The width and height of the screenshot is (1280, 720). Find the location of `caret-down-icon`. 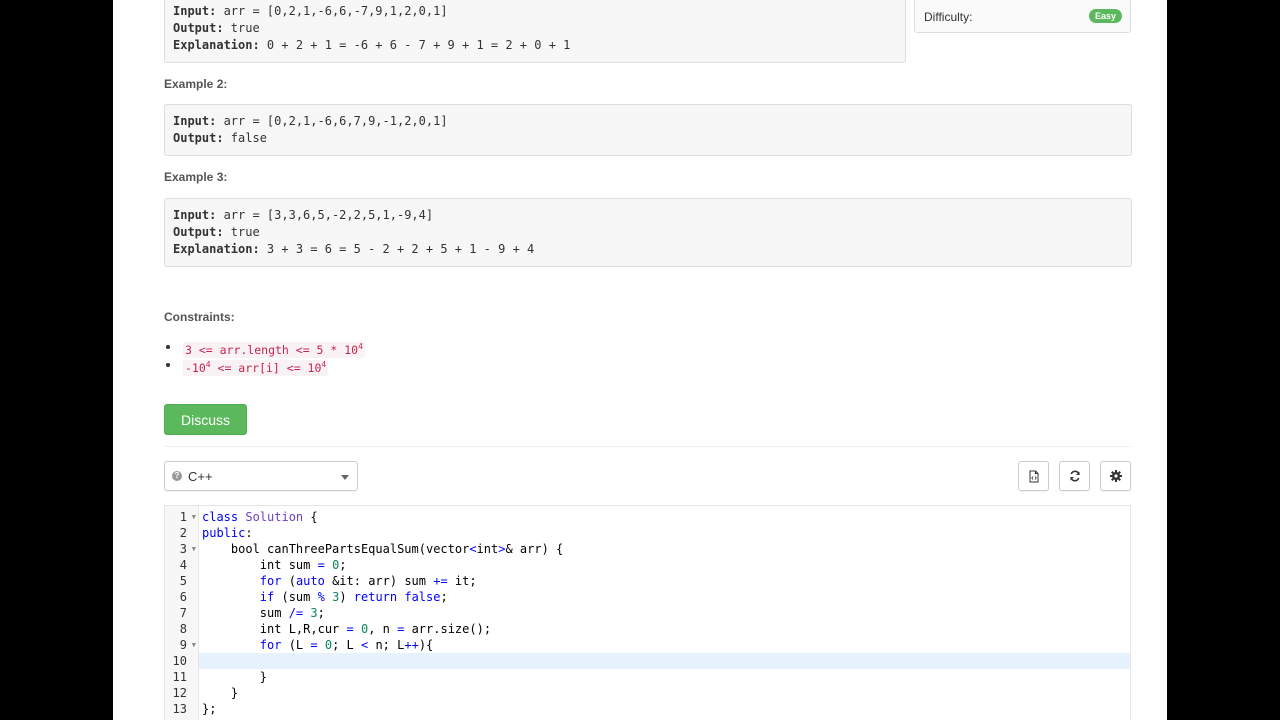

caret-down-icon is located at coordinates (345, 477).